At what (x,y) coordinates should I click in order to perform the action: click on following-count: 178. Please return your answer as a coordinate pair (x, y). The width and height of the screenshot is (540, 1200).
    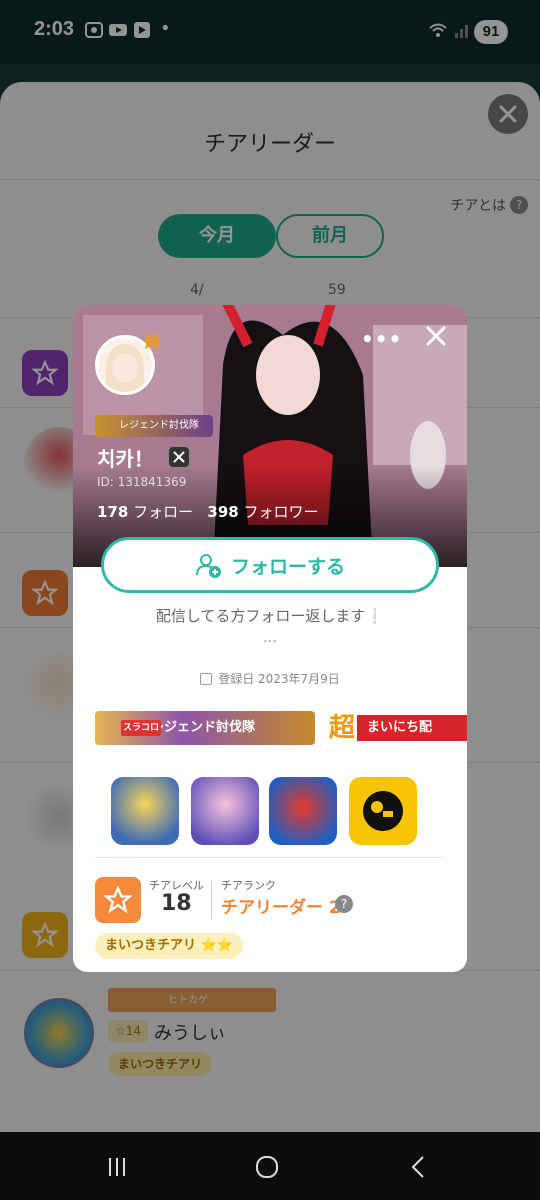
    Looking at the image, I should click on (112, 512).